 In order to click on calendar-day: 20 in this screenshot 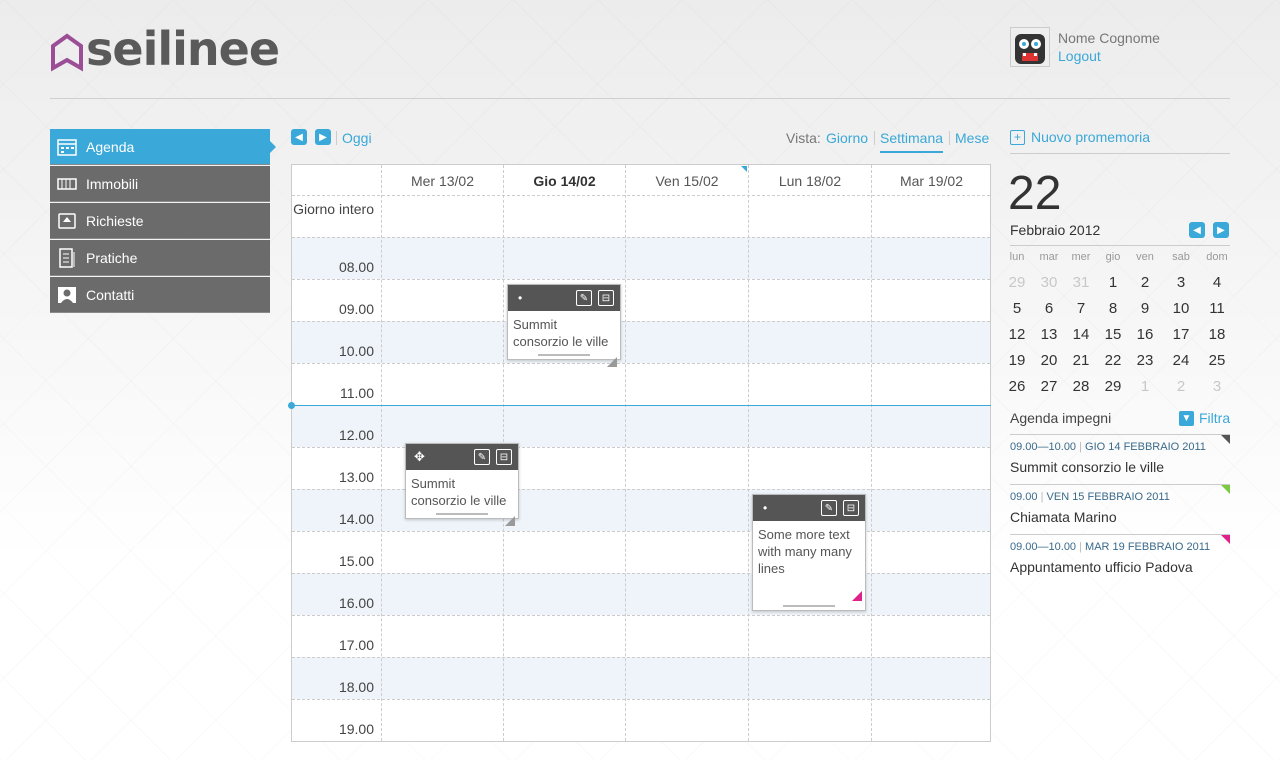, I will do `click(1049, 360)`.